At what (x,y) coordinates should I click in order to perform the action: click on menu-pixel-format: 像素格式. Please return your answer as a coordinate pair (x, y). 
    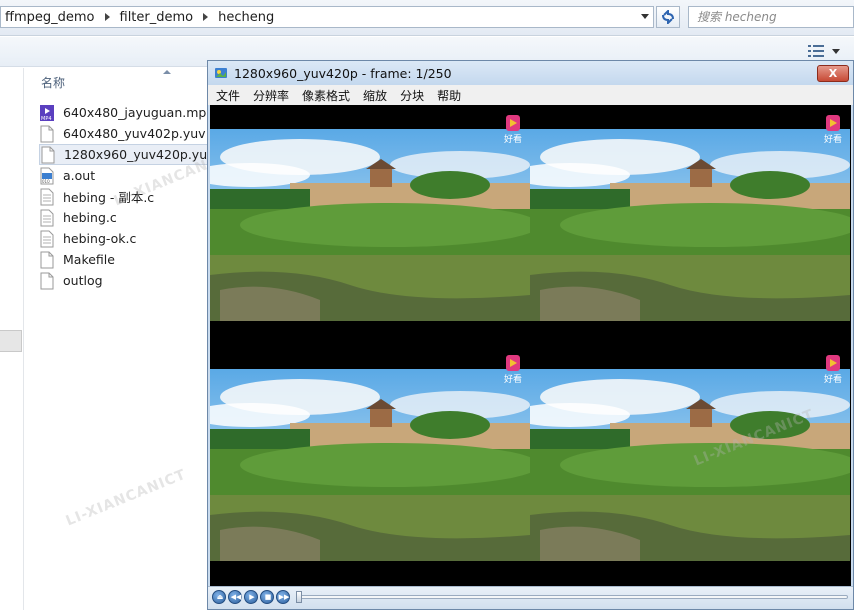
    Looking at the image, I should click on (326, 95).